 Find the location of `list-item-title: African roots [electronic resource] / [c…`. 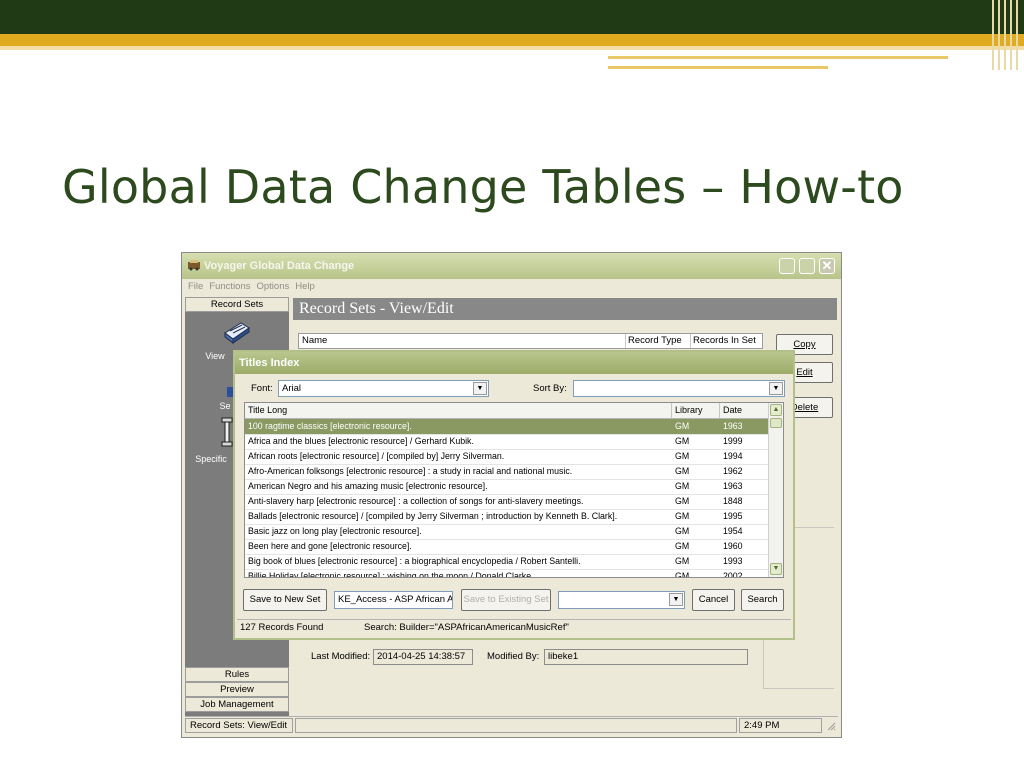

list-item-title: African roots [electronic resource] / [c… is located at coordinates (376, 456).